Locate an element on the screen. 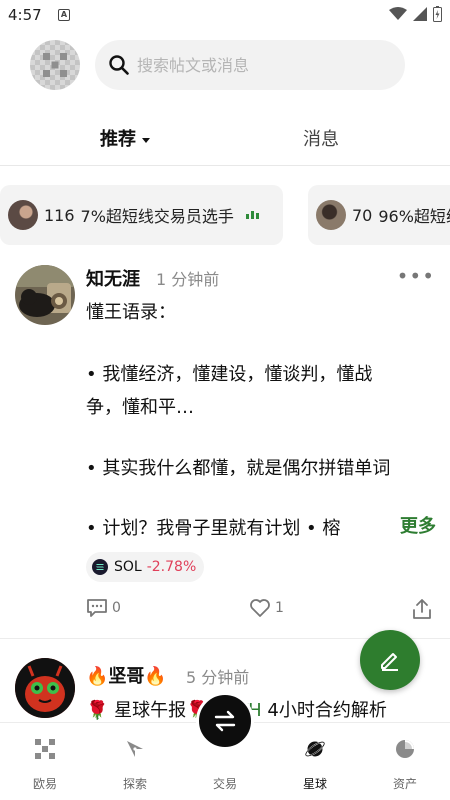 Image resolution: width=450 pixels, height=800 pixels. nav-label: 星球 is located at coordinates (314, 784).